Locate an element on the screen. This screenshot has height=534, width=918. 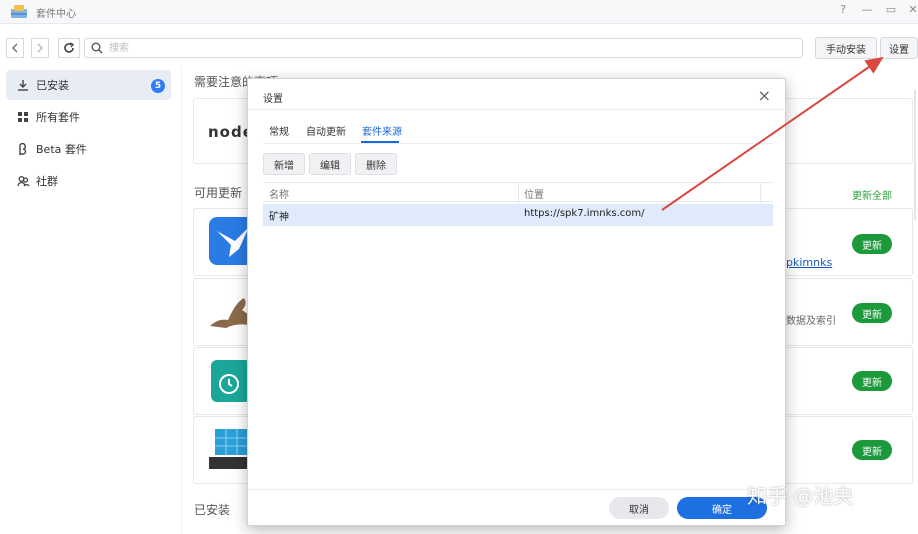
window-title: 套件中心 is located at coordinates (56, 14).